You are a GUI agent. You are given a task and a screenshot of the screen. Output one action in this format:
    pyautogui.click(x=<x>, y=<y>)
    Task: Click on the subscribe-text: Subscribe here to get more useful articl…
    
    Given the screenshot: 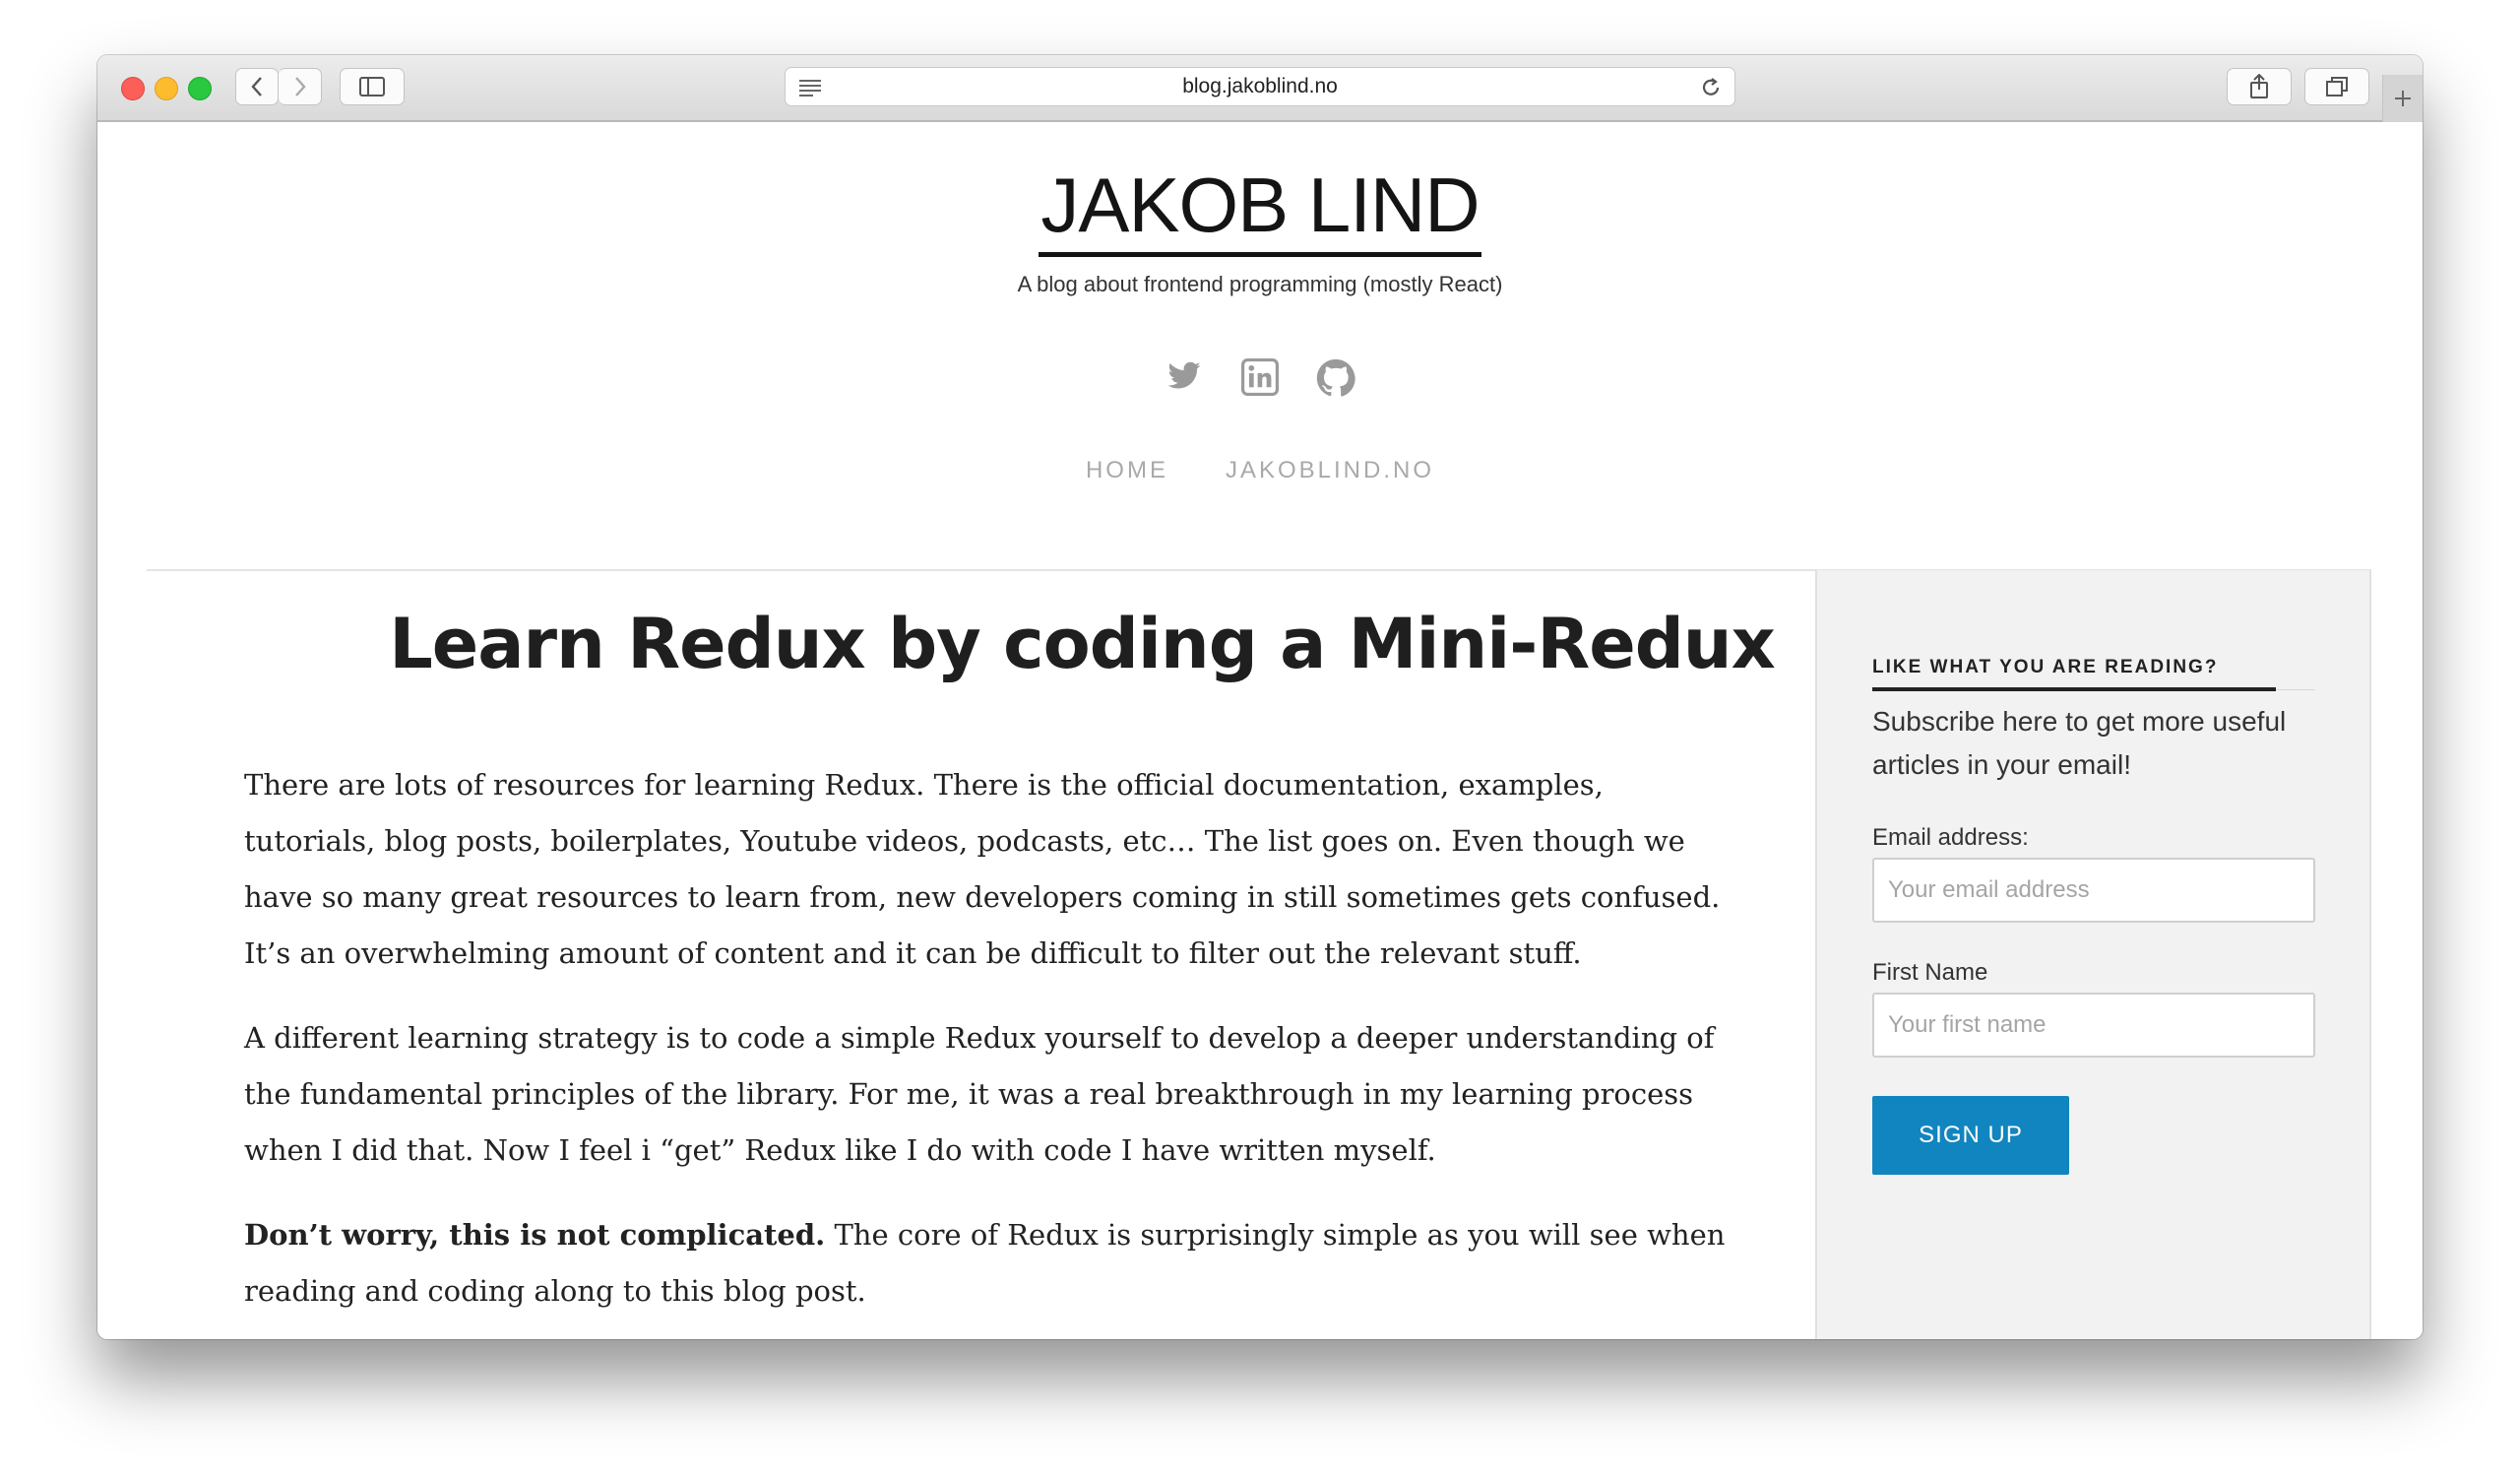 What is the action you would take?
    pyautogui.click(x=2079, y=743)
    